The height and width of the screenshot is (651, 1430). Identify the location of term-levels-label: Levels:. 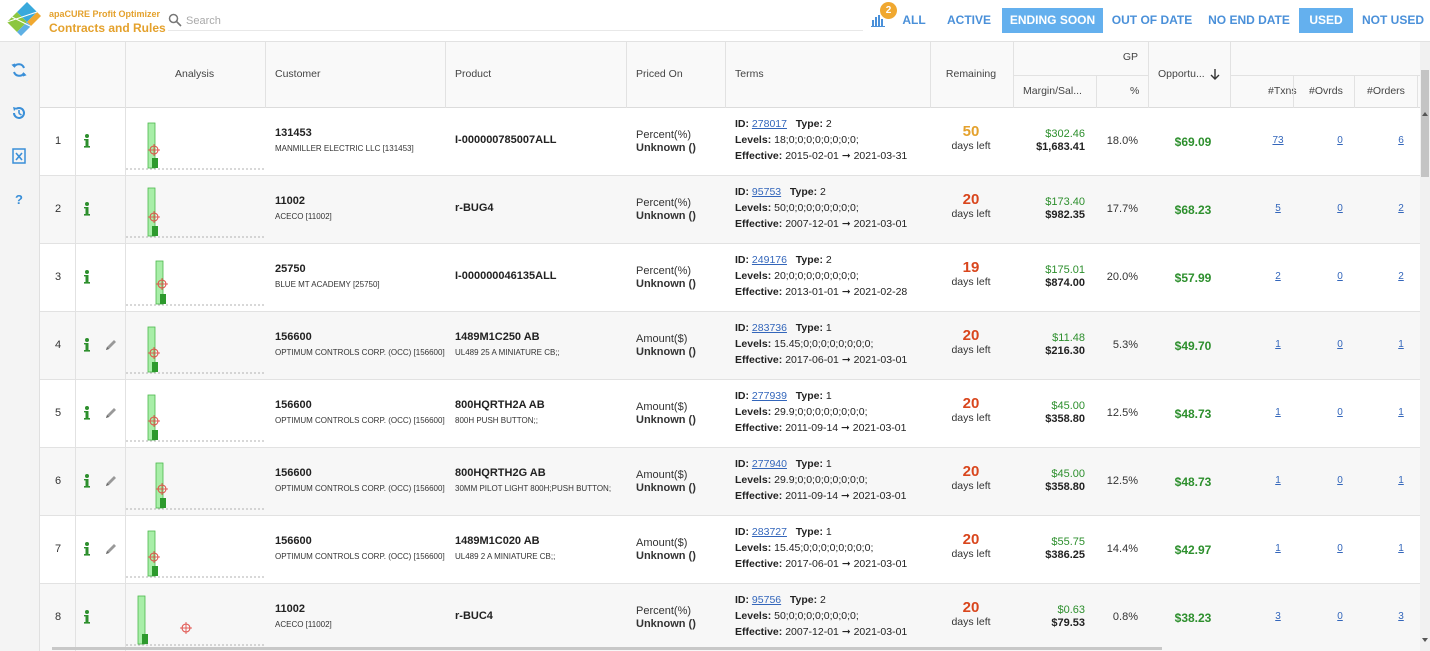
(753, 344).